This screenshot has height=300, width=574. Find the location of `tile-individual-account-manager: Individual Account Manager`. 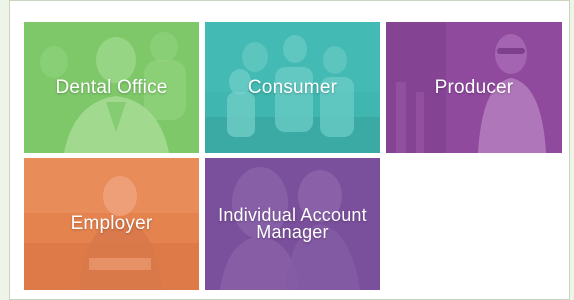

tile-individual-account-manager: Individual Account Manager is located at coordinates (292, 224).